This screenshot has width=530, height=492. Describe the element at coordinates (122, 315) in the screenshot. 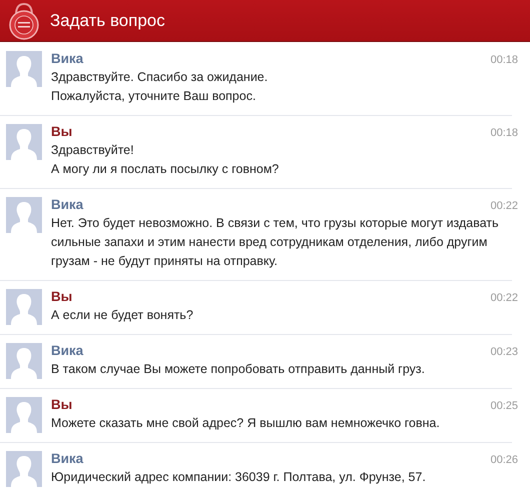

I see `message-text: А если не будет вонять?` at that location.